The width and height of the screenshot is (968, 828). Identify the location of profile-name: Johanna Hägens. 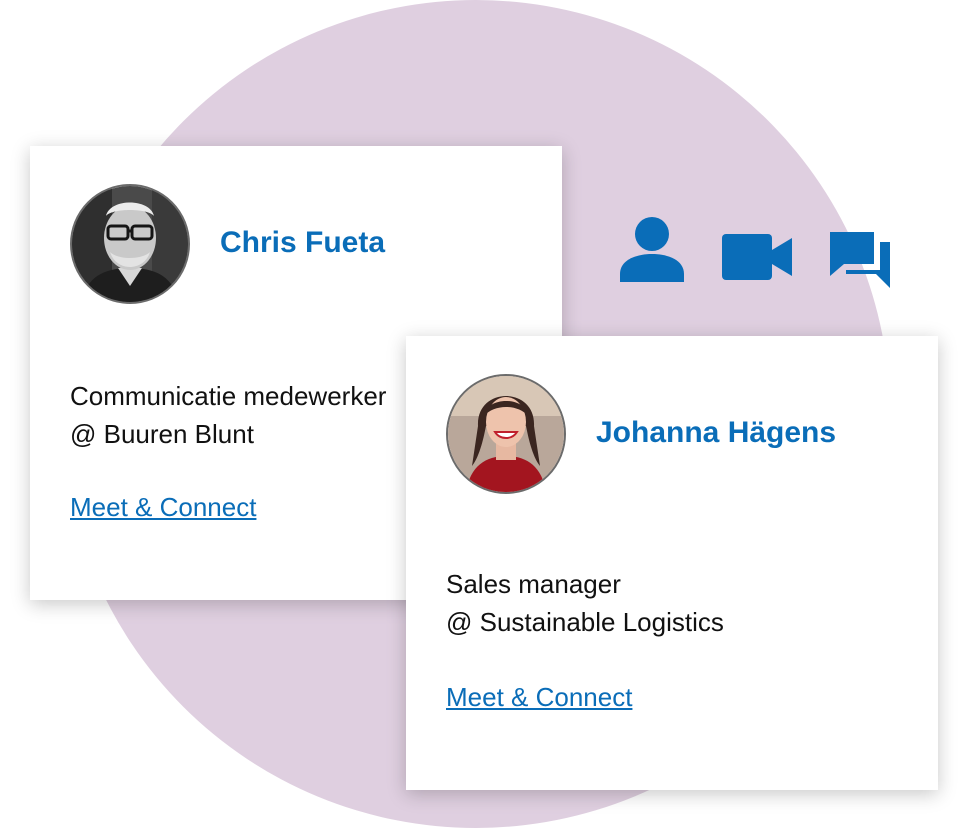
(716, 432).